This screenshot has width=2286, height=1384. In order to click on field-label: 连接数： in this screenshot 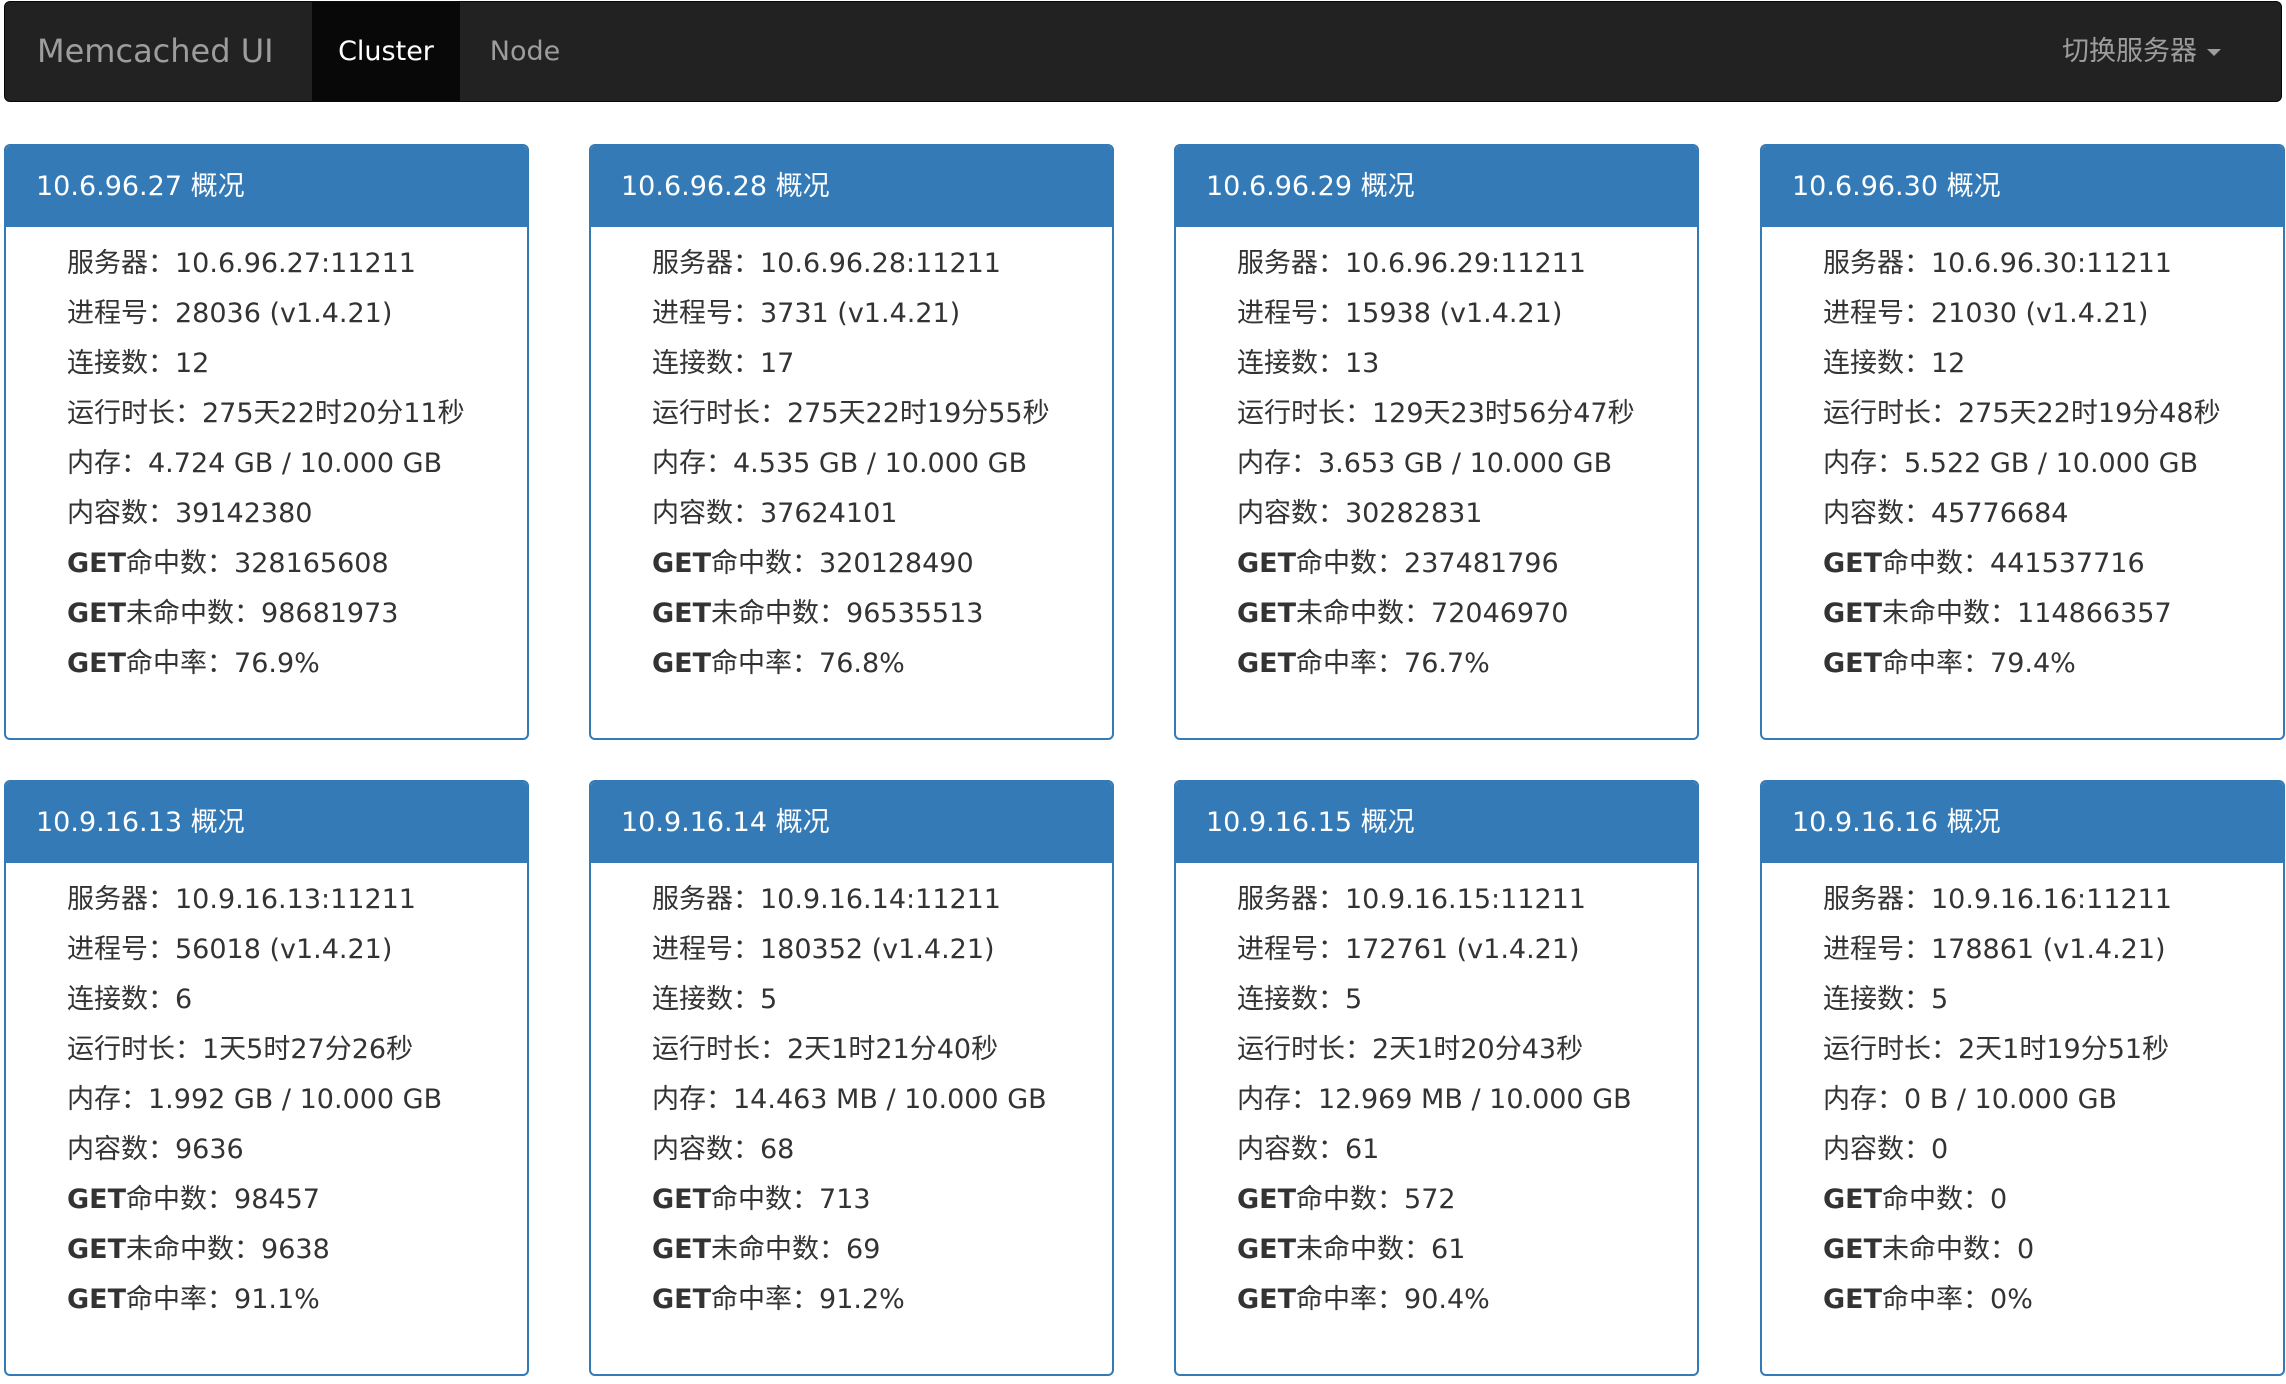, I will do `click(1877, 999)`.